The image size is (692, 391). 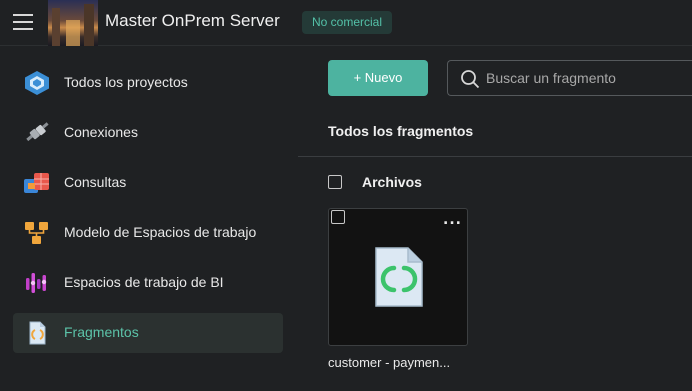 I want to click on projects-icon, so click(x=37, y=83).